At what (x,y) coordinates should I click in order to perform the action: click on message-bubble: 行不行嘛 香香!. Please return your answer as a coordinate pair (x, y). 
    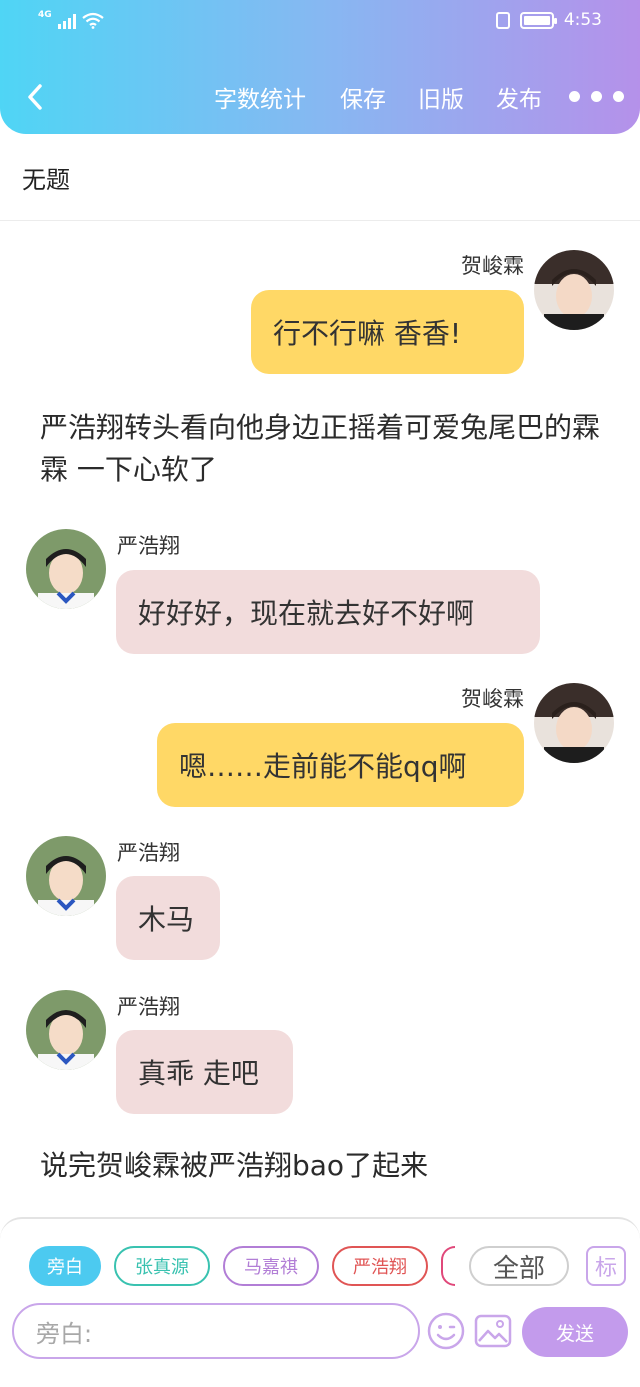
    Looking at the image, I should click on (387, 332).